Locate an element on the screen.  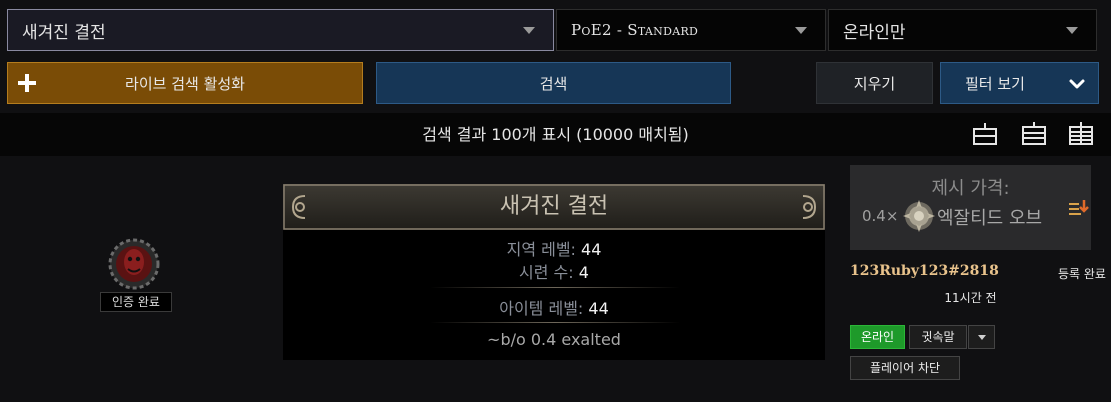
seller-account: 123Ruby123#2818 is located at coordinates (924, 271).